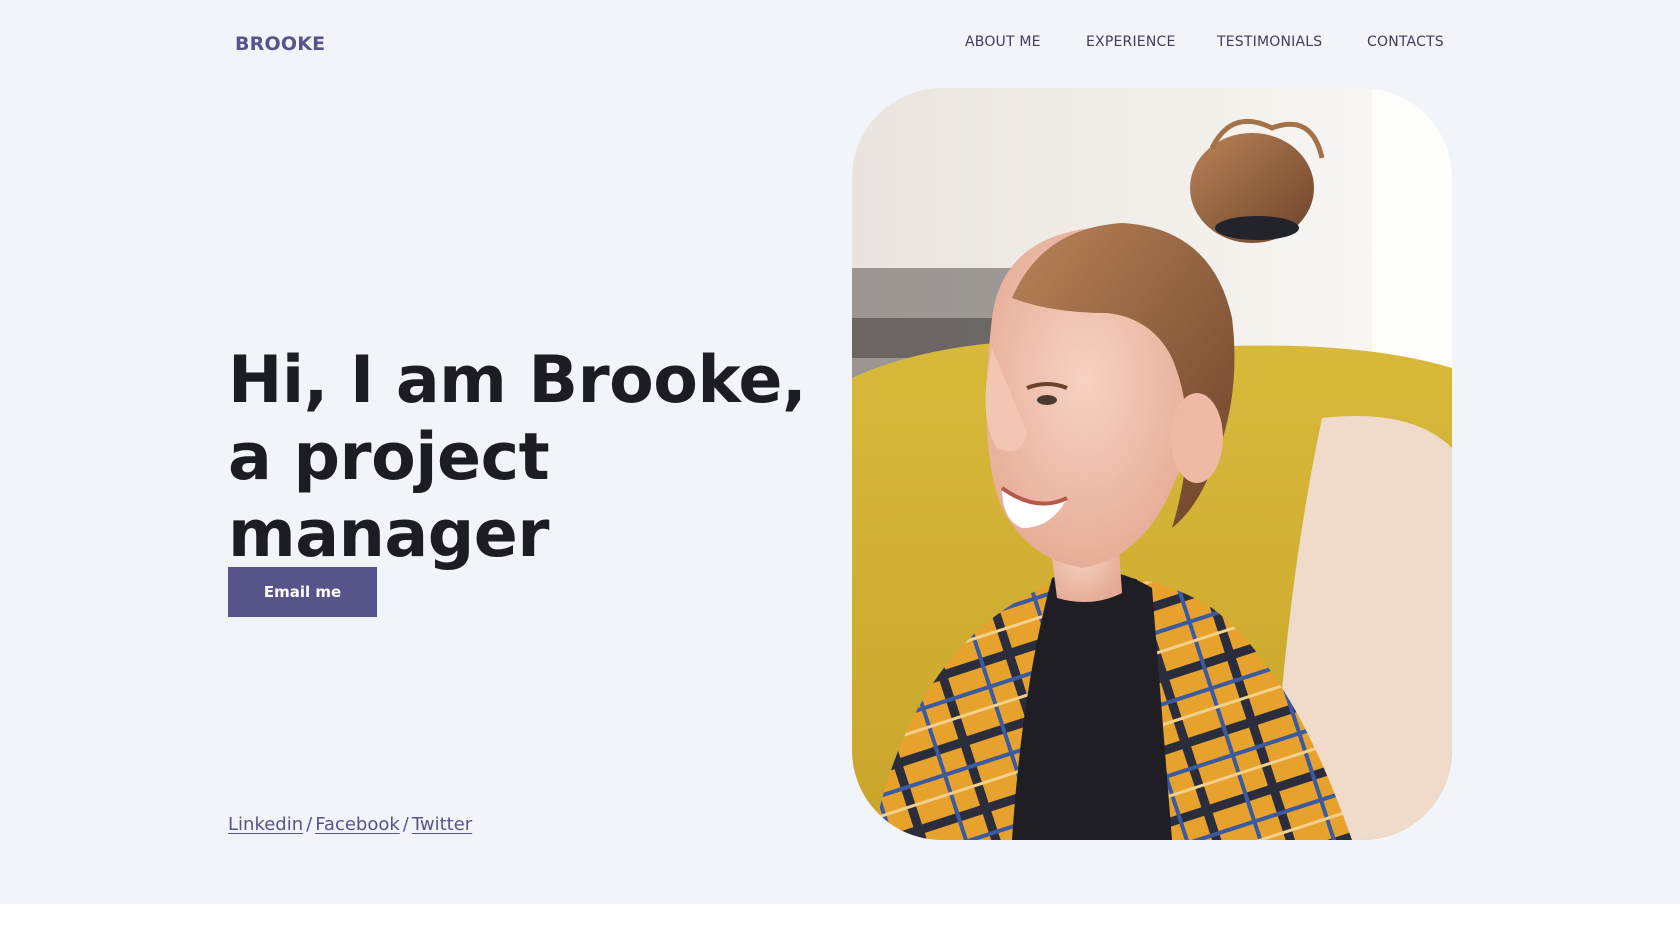 This screenshot has height=950, width=1680. Describe the element at coordinates (517, 457) in the screenshot. I see `hero-headline: Hi, I am Brooke, a project manager` at that location.